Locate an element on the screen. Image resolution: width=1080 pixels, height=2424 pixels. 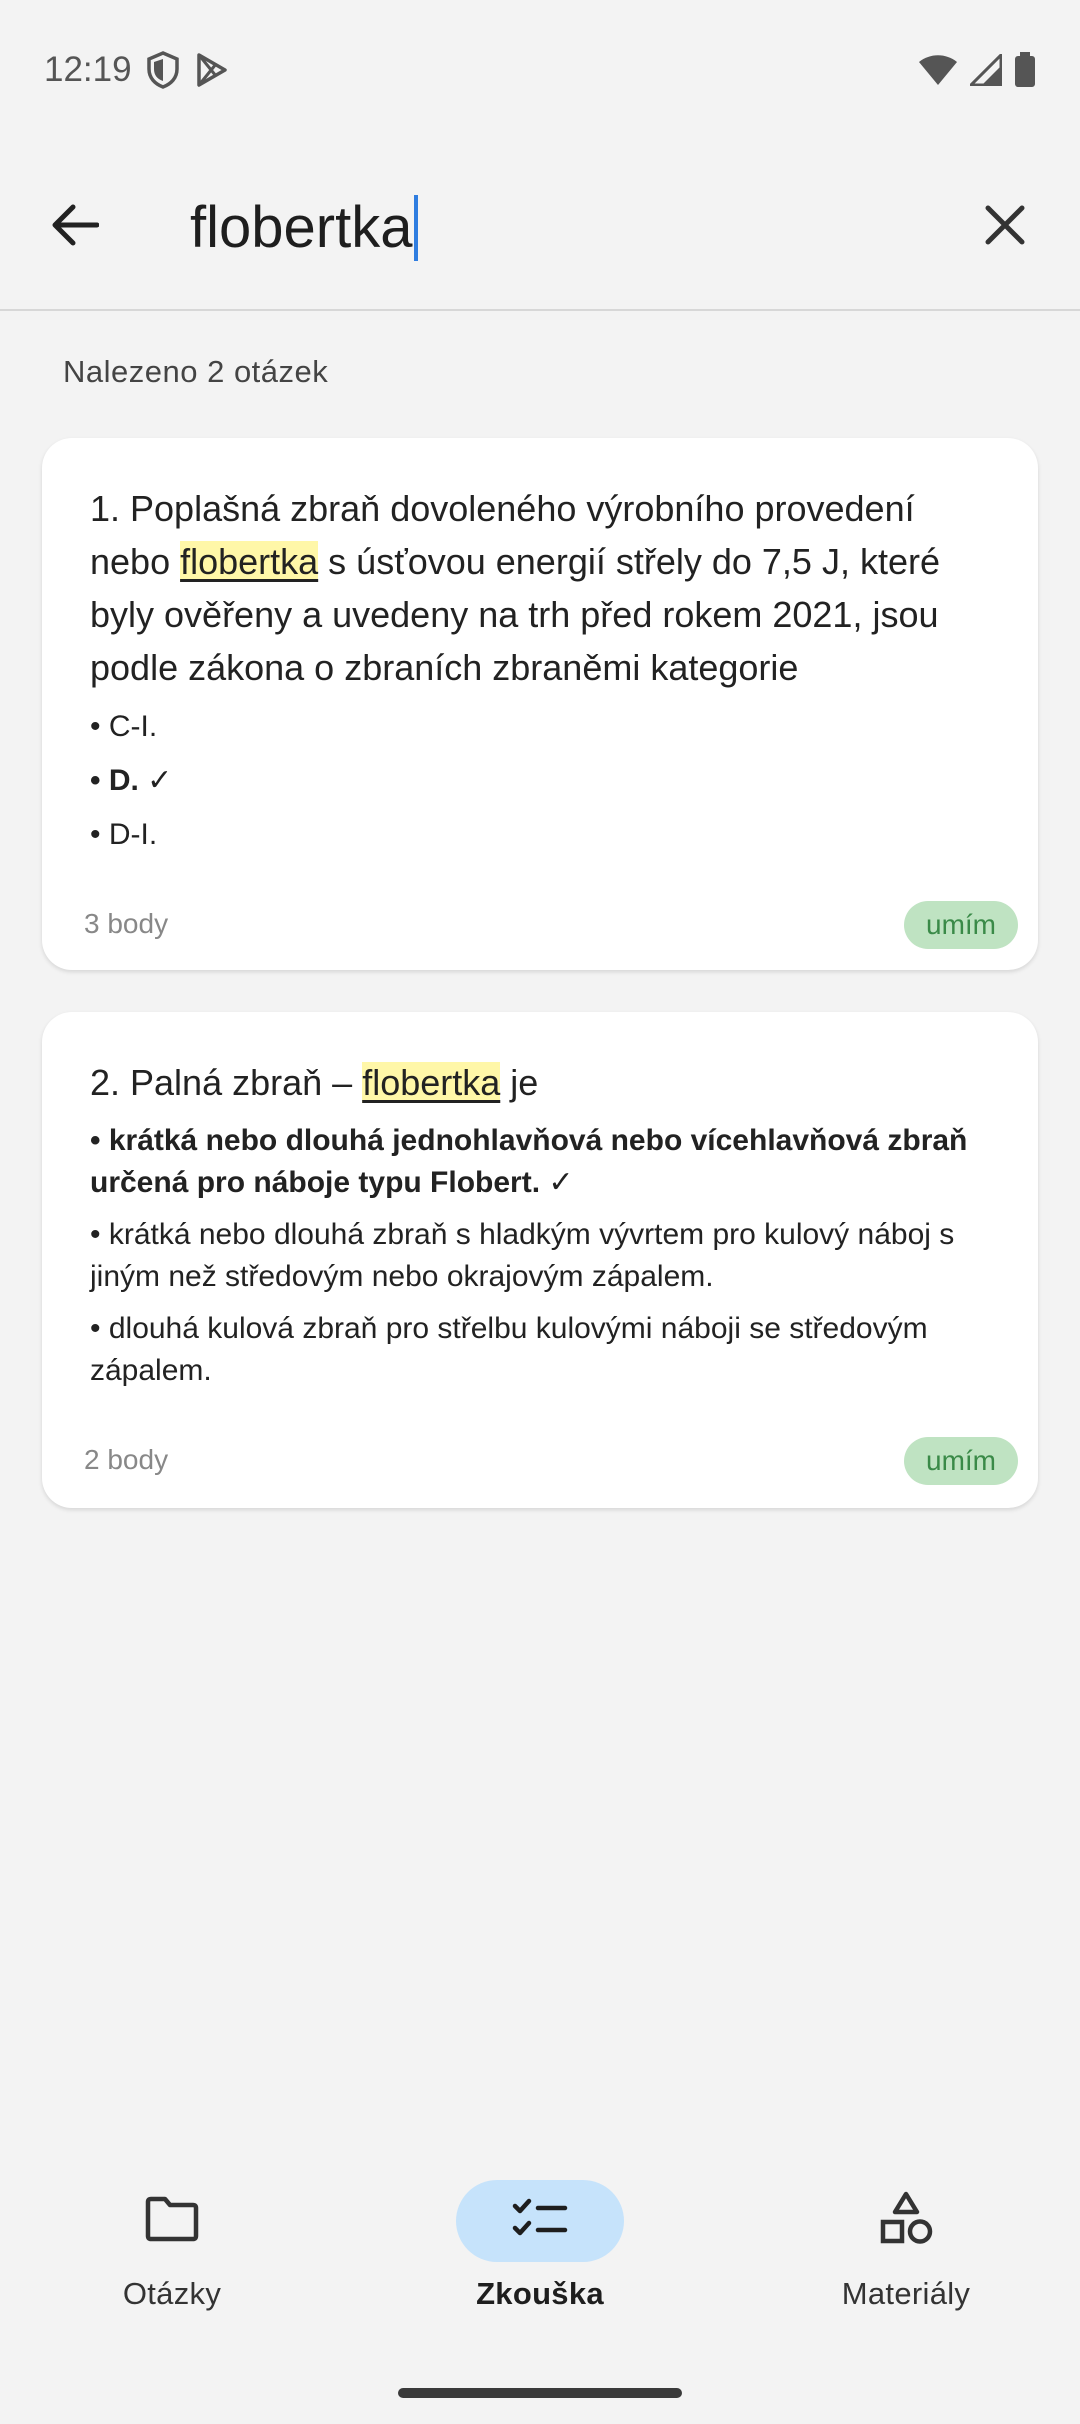
clear-search-button is located at coordinates (1005, 227).